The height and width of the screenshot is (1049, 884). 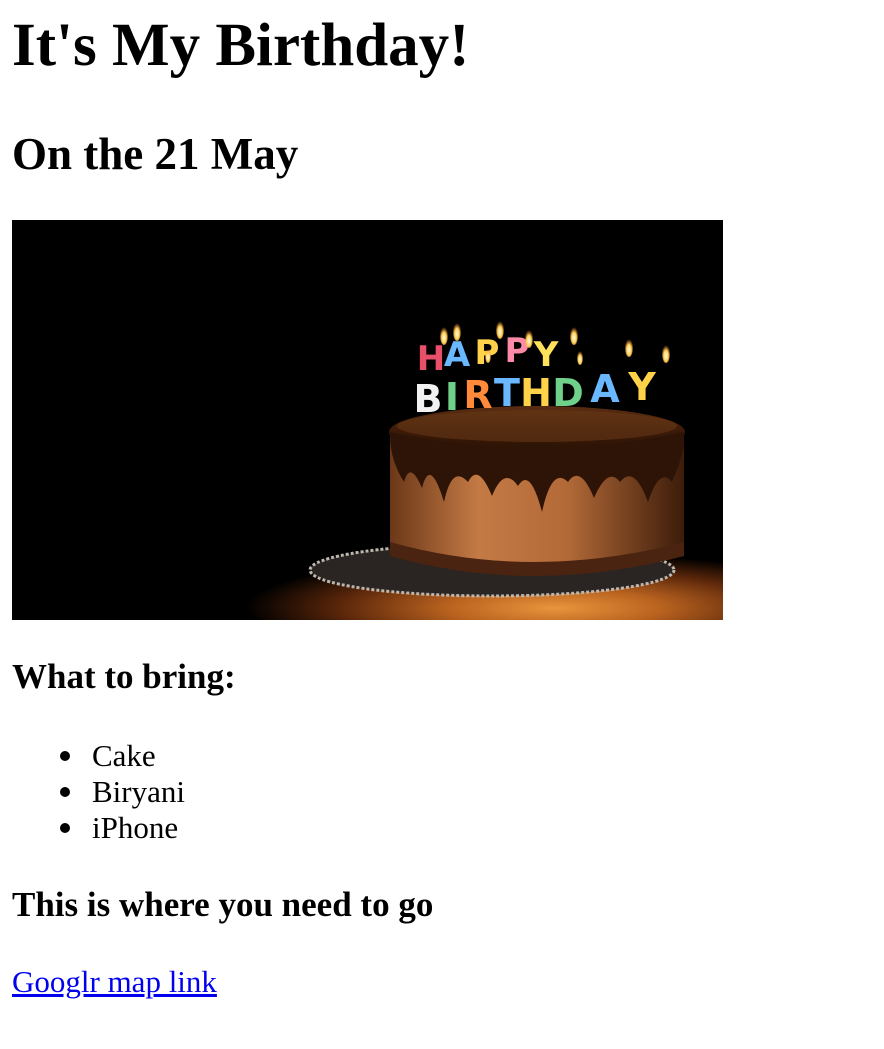 What do you see at coordinates (223, 904) in the screenshot?
I see `location-heading: This is where you need to go` at bounding box center [223, 904].